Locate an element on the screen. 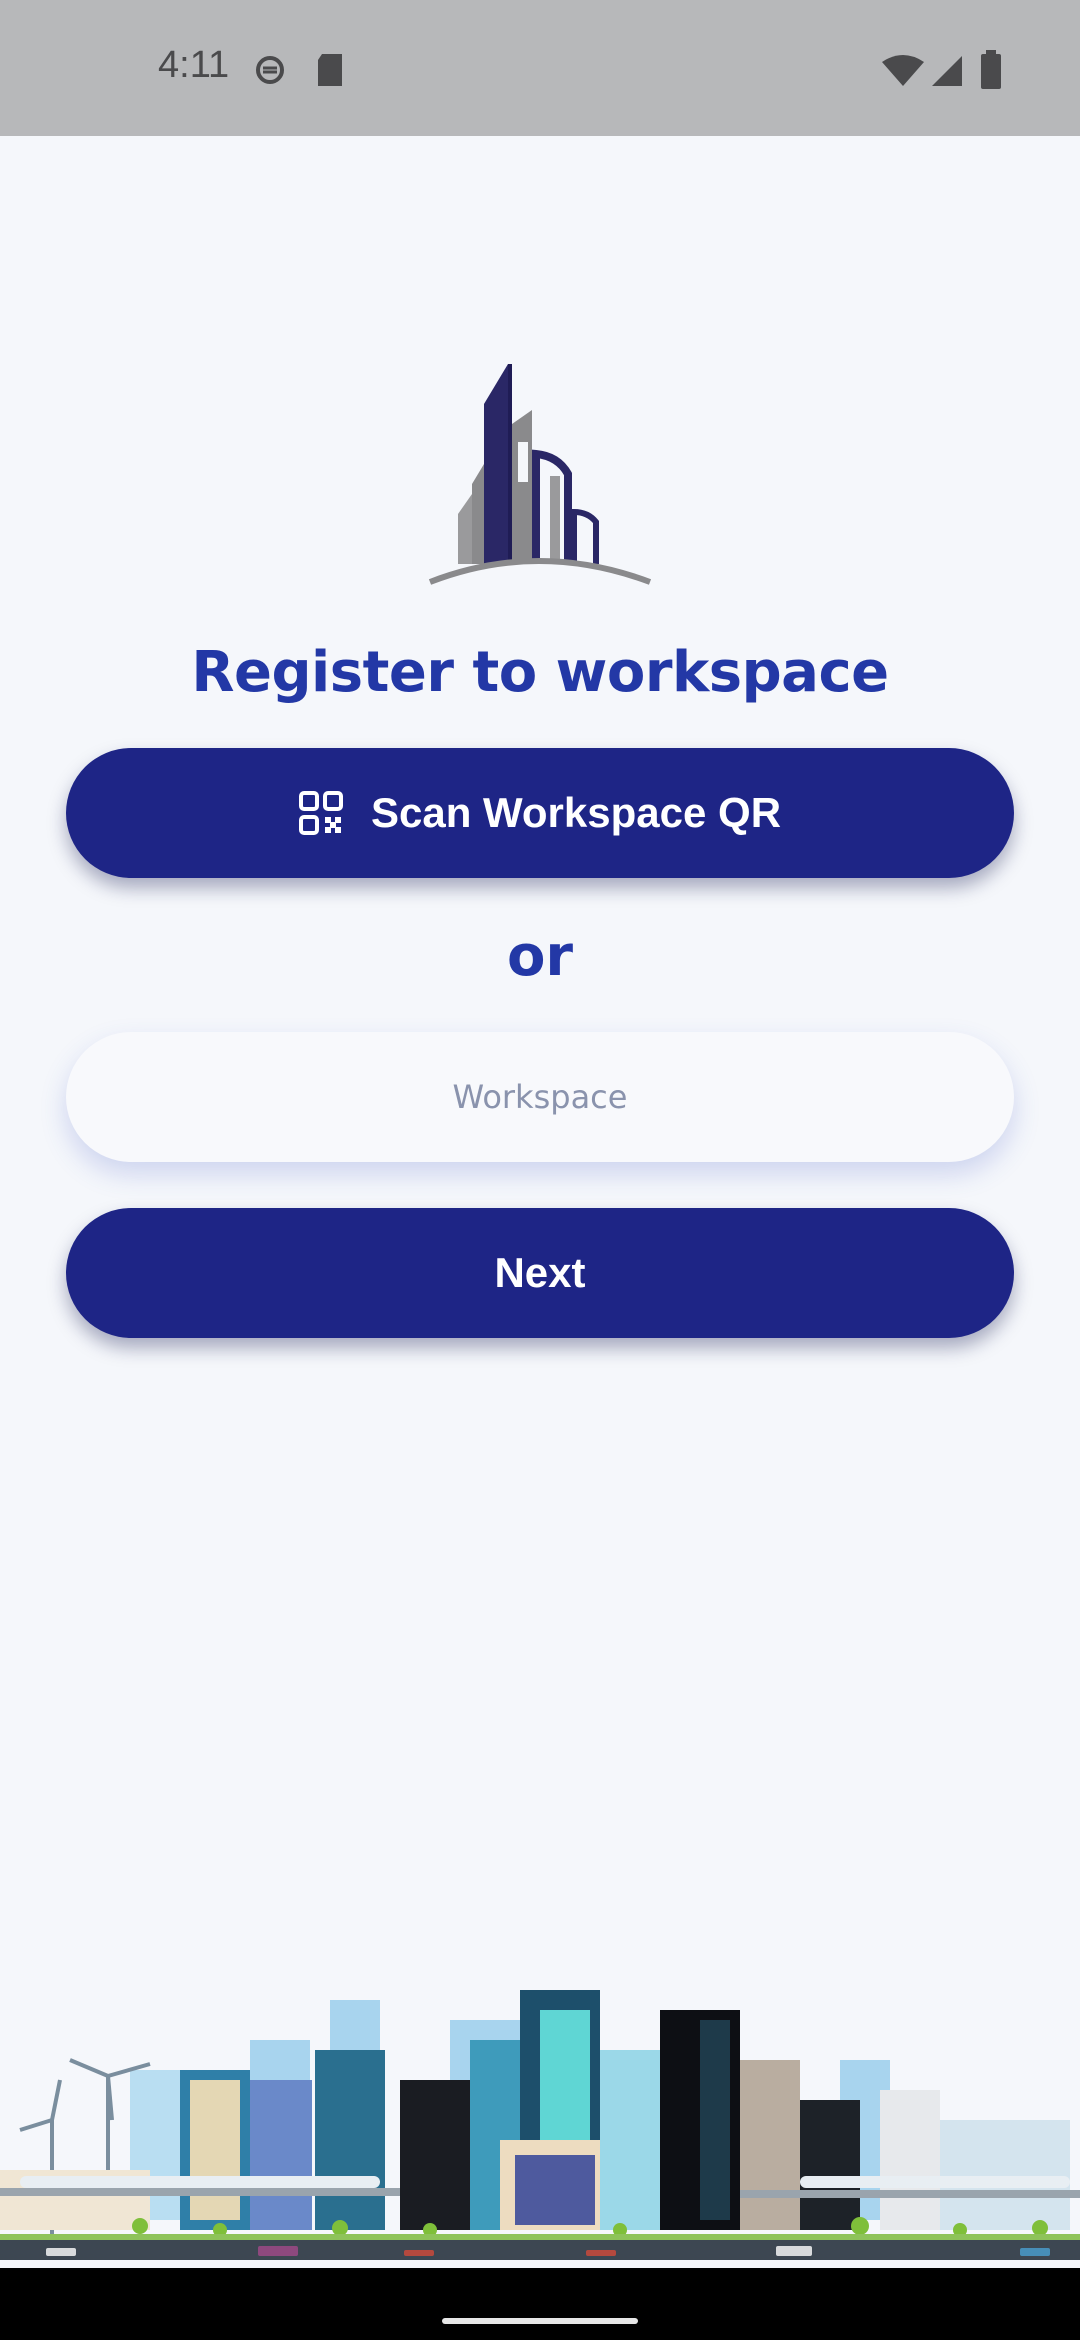  app-logo is located at coordinates (540, 474).